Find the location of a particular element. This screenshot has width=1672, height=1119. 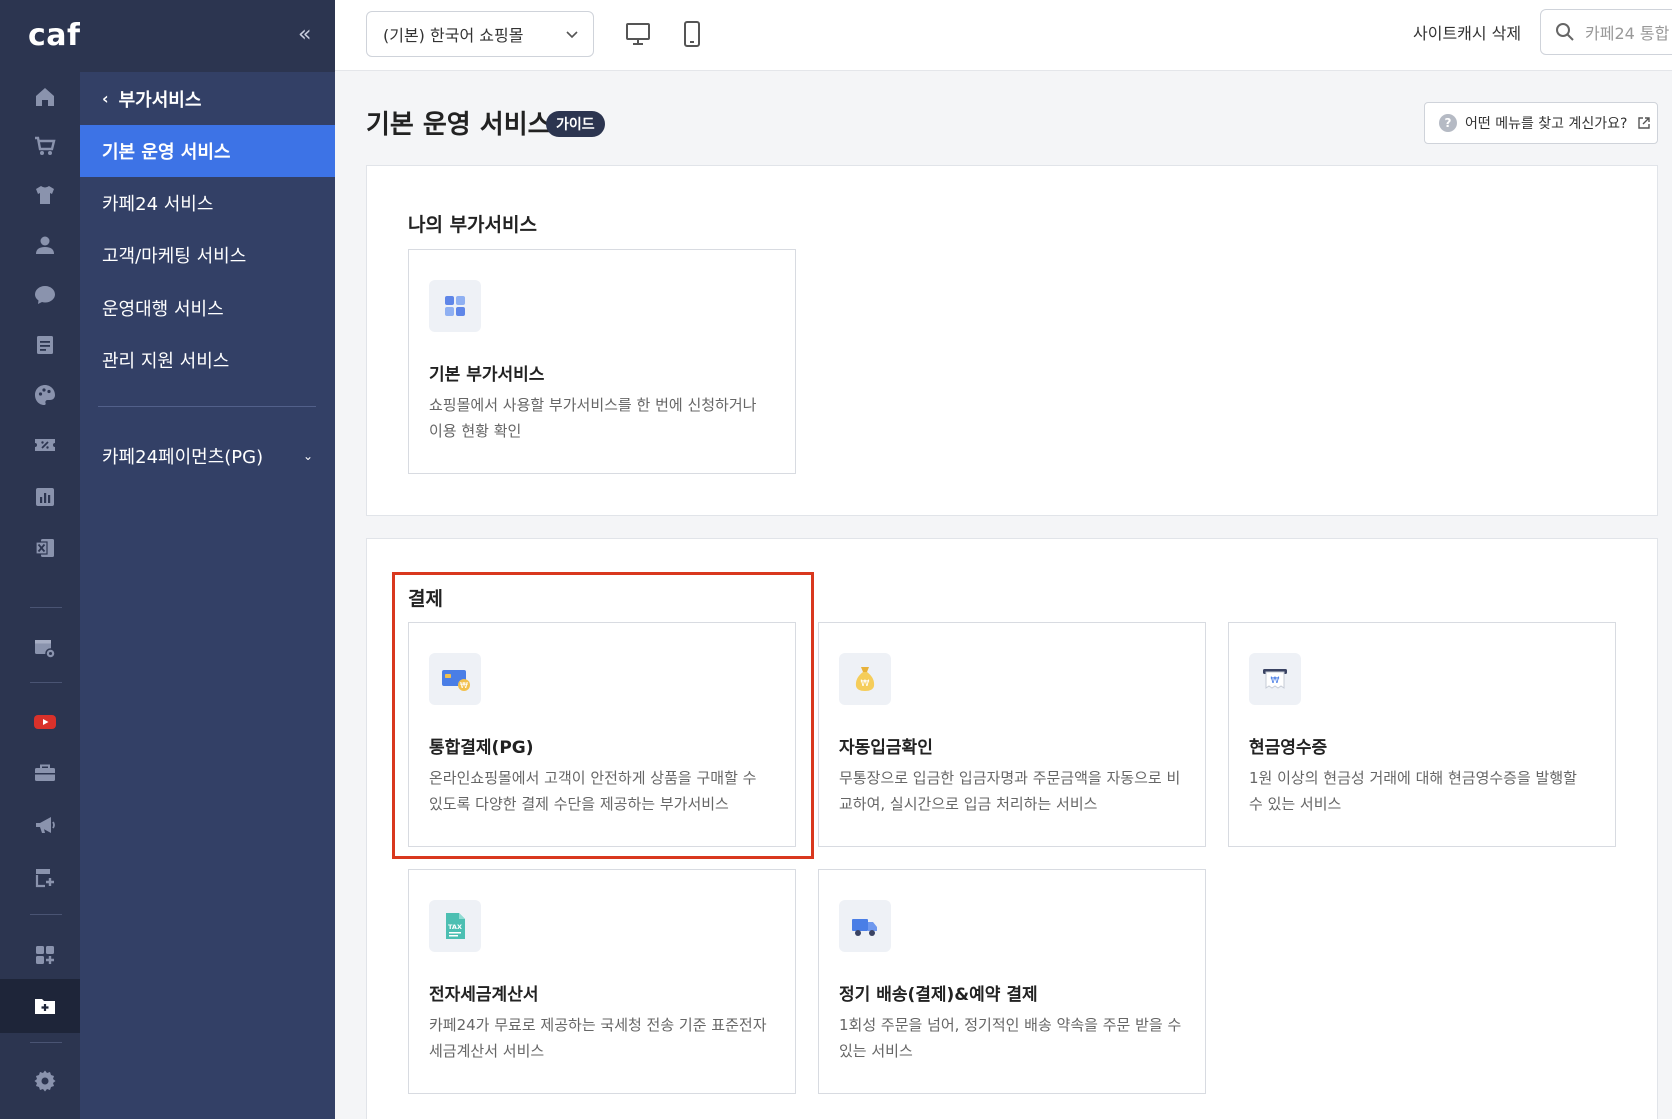

chart-icon is located at coordinates (45, 497).